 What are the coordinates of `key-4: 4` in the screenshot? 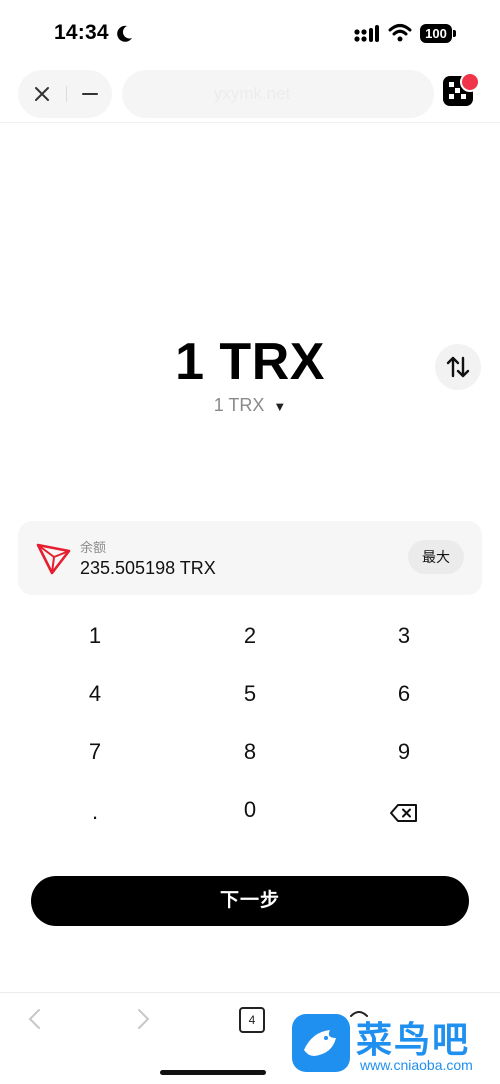 It's located at (95, 694).